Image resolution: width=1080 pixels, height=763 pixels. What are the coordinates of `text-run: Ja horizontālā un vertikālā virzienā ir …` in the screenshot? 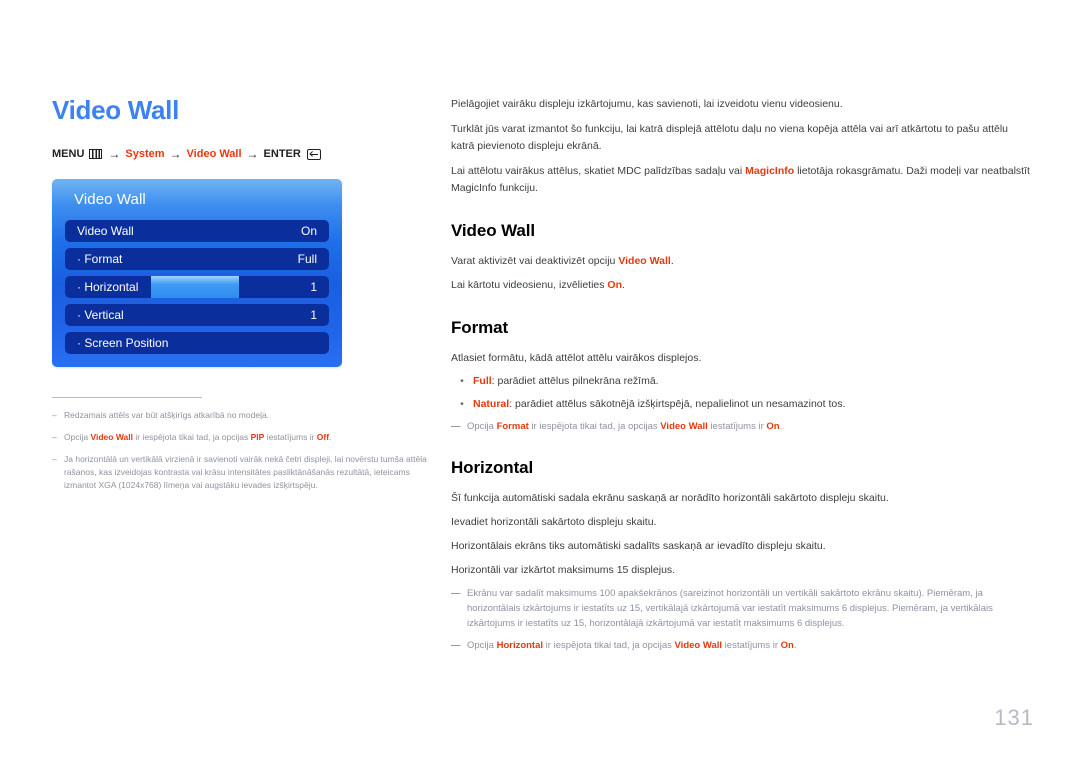 It's located at (245, 472).